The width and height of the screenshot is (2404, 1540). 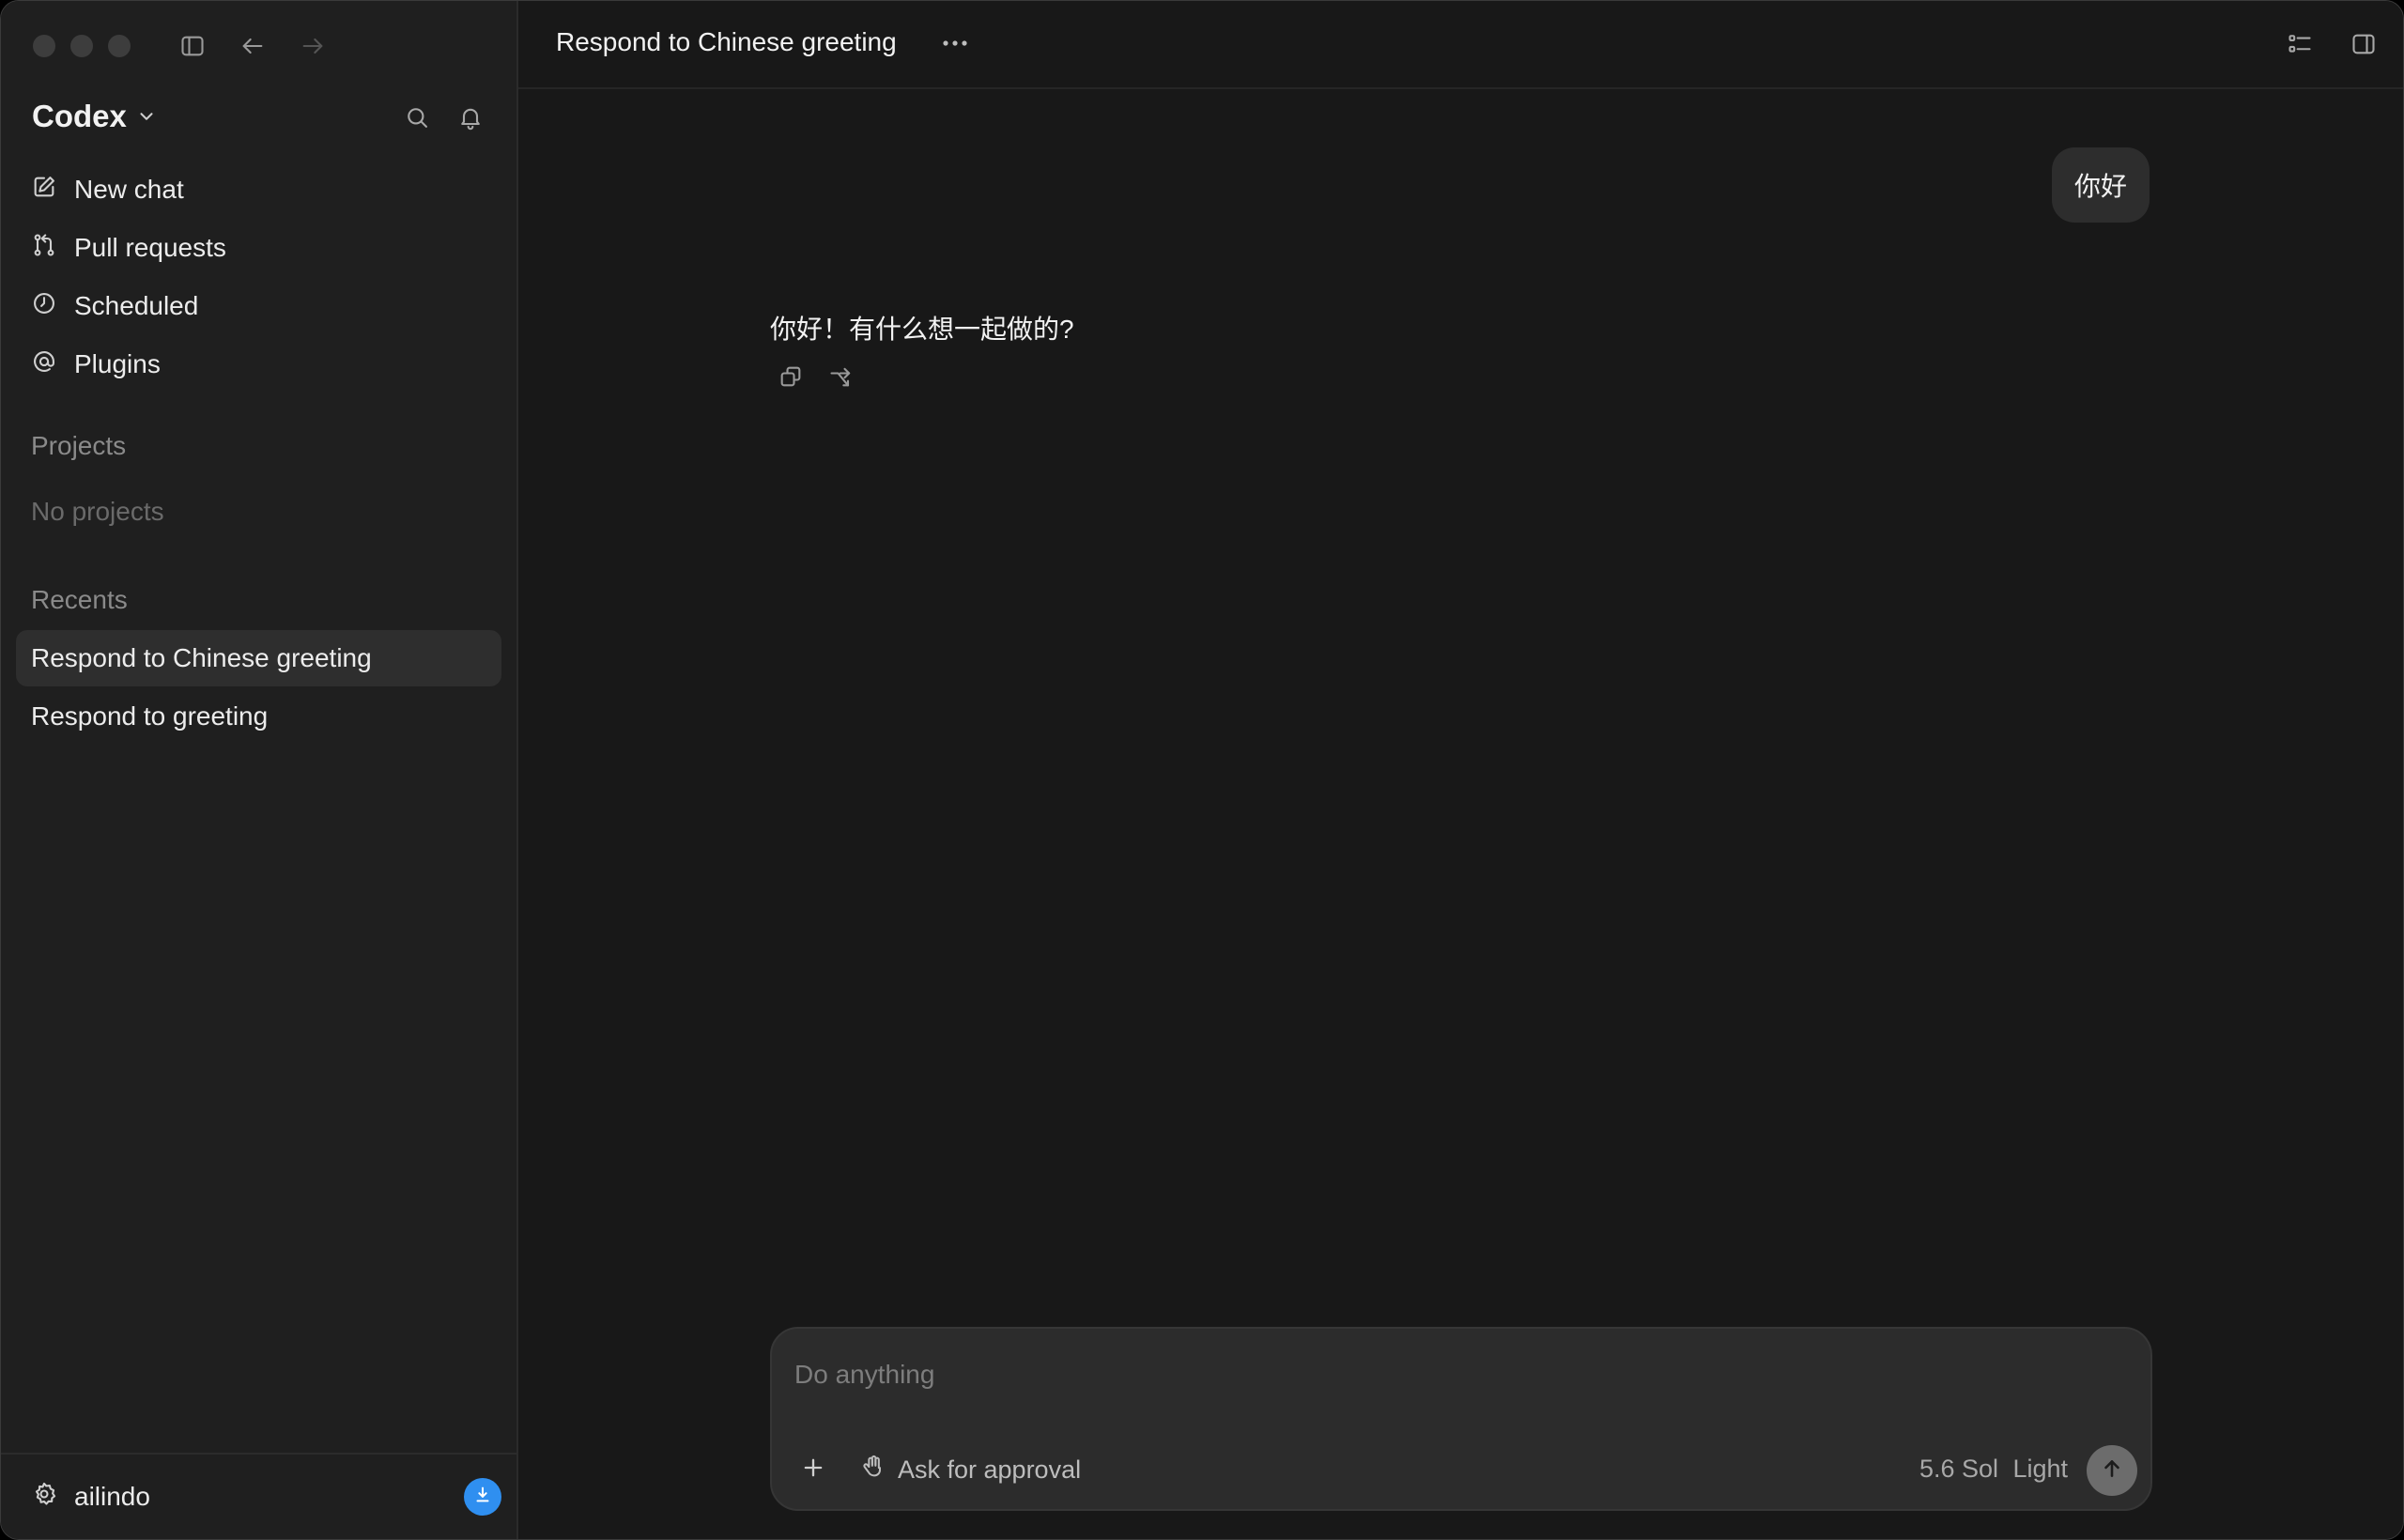 What do you see at coordinates (312, 46) in the screenshot?
I see `forward-arrow-icon` at bounding box center [312, 46].